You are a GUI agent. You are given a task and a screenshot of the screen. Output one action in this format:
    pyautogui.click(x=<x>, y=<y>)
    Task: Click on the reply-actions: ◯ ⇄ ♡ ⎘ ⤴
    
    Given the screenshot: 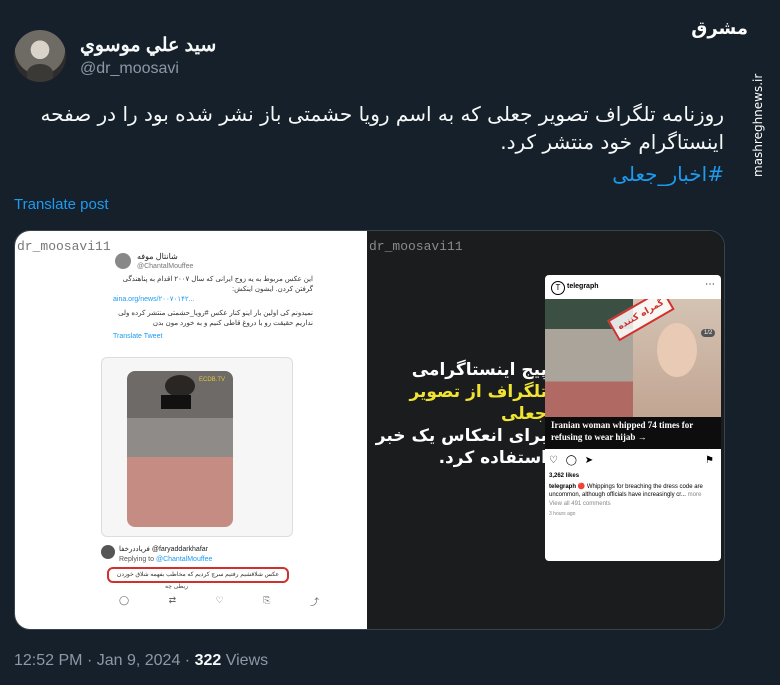 What is the action you would take?
    pyautogui.click(x=219, y=602)
    